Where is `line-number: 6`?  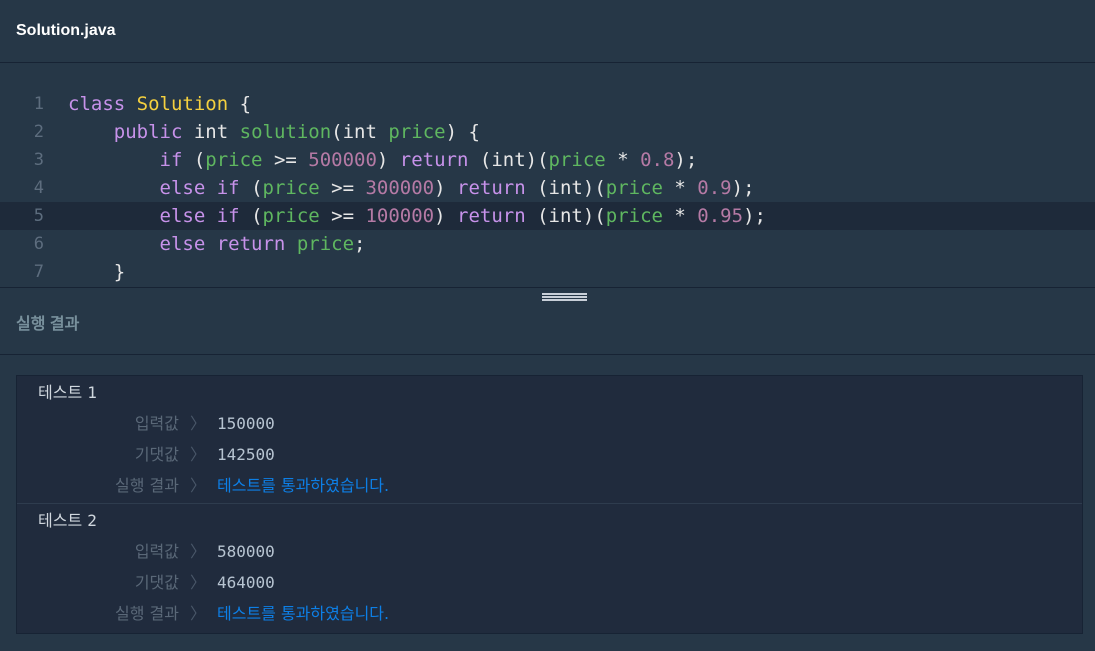
line-number: 6 is located at coordinates (38, 244).